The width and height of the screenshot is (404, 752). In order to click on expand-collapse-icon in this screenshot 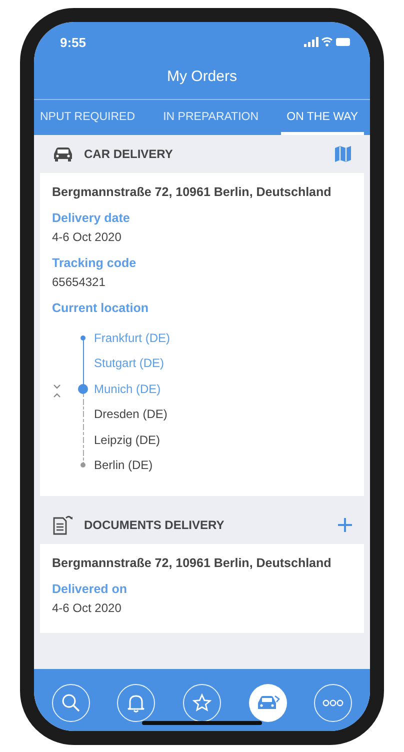, I will do `click(57, 391)`.